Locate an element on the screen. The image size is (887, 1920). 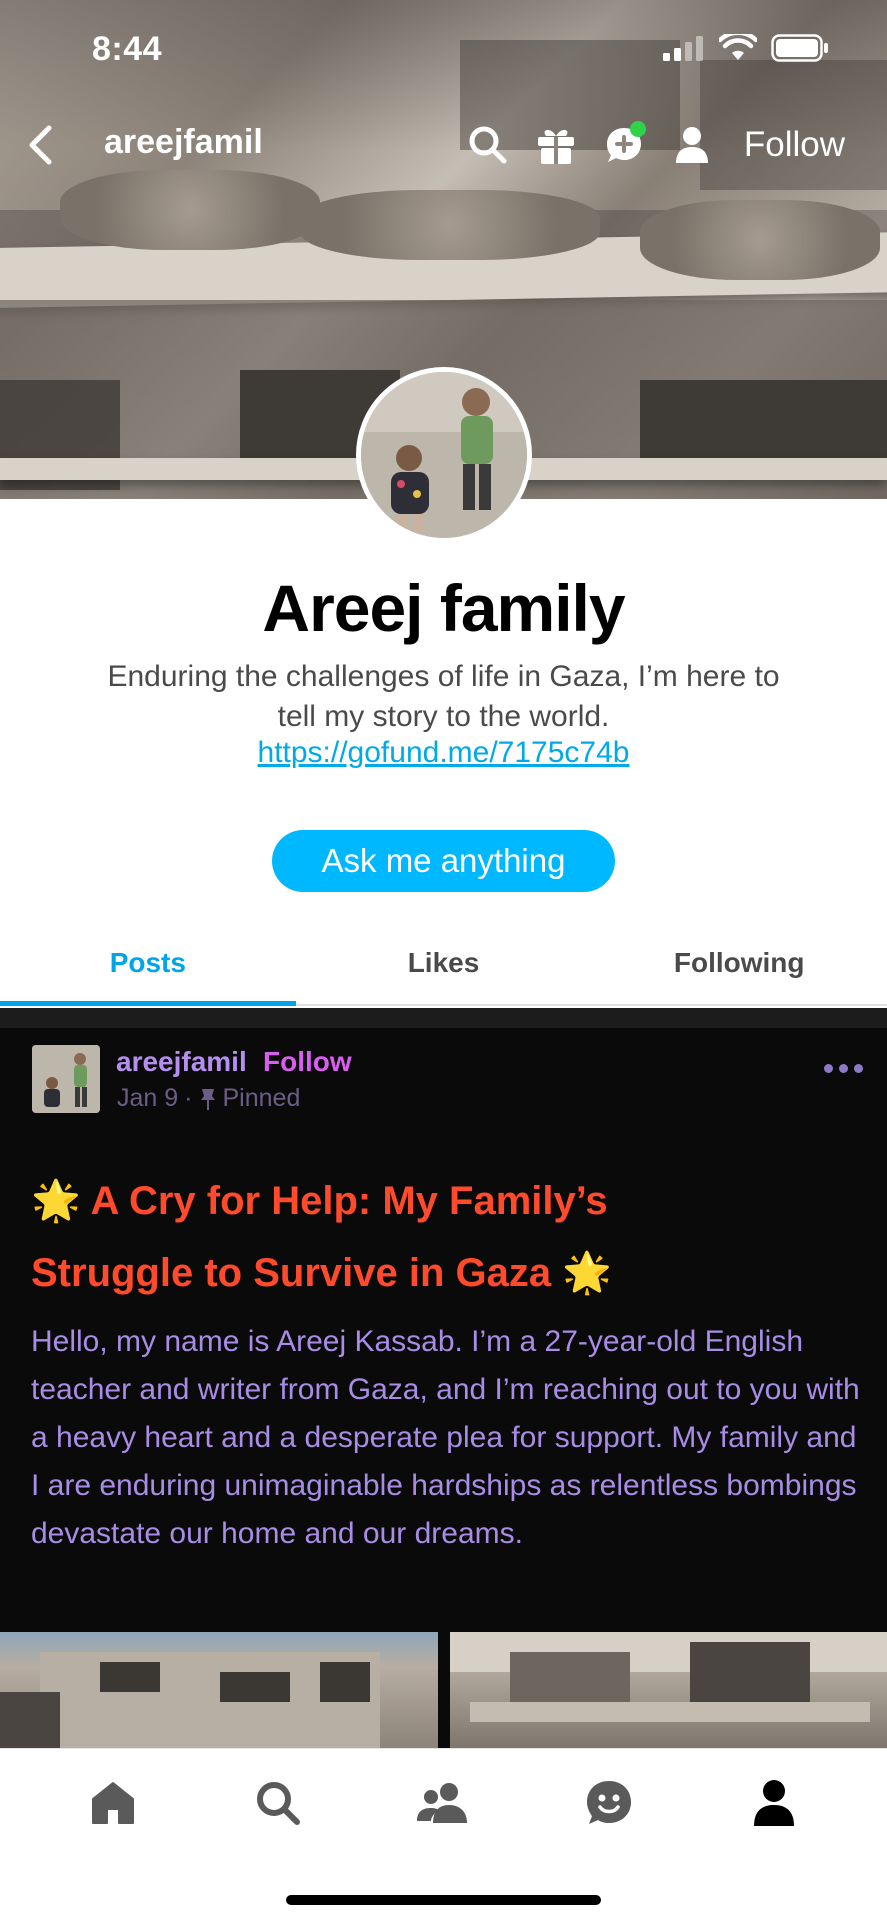
smile-icon is located at coordinates (608, 1802).